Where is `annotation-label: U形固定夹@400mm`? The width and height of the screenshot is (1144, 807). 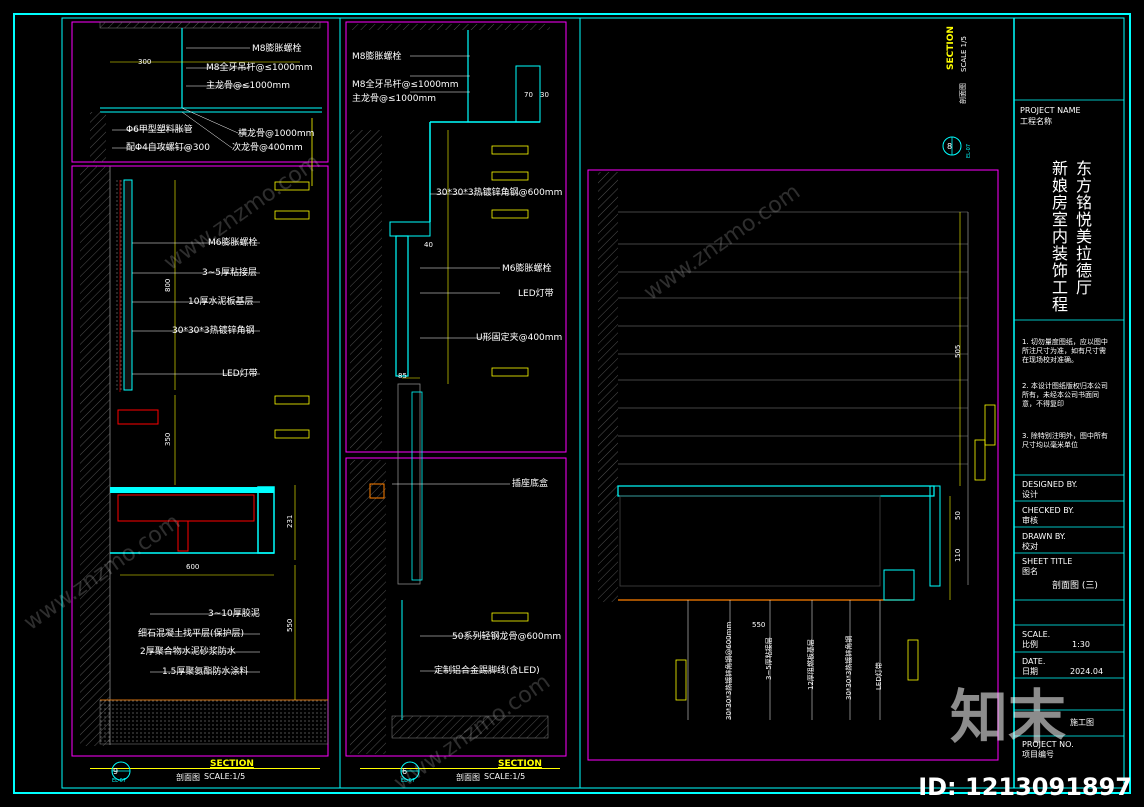
annotation-label: U形固定夹@400mm is located at coordinates (519, 338).